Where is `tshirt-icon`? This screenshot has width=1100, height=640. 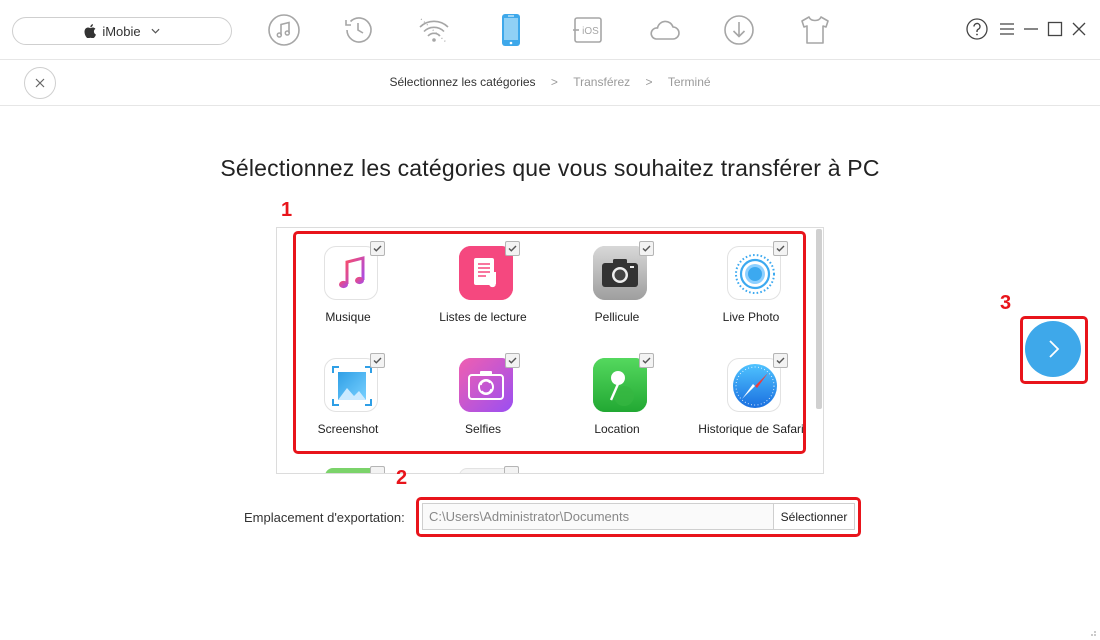
tshirt-icon is located at coordinates (815, 30).